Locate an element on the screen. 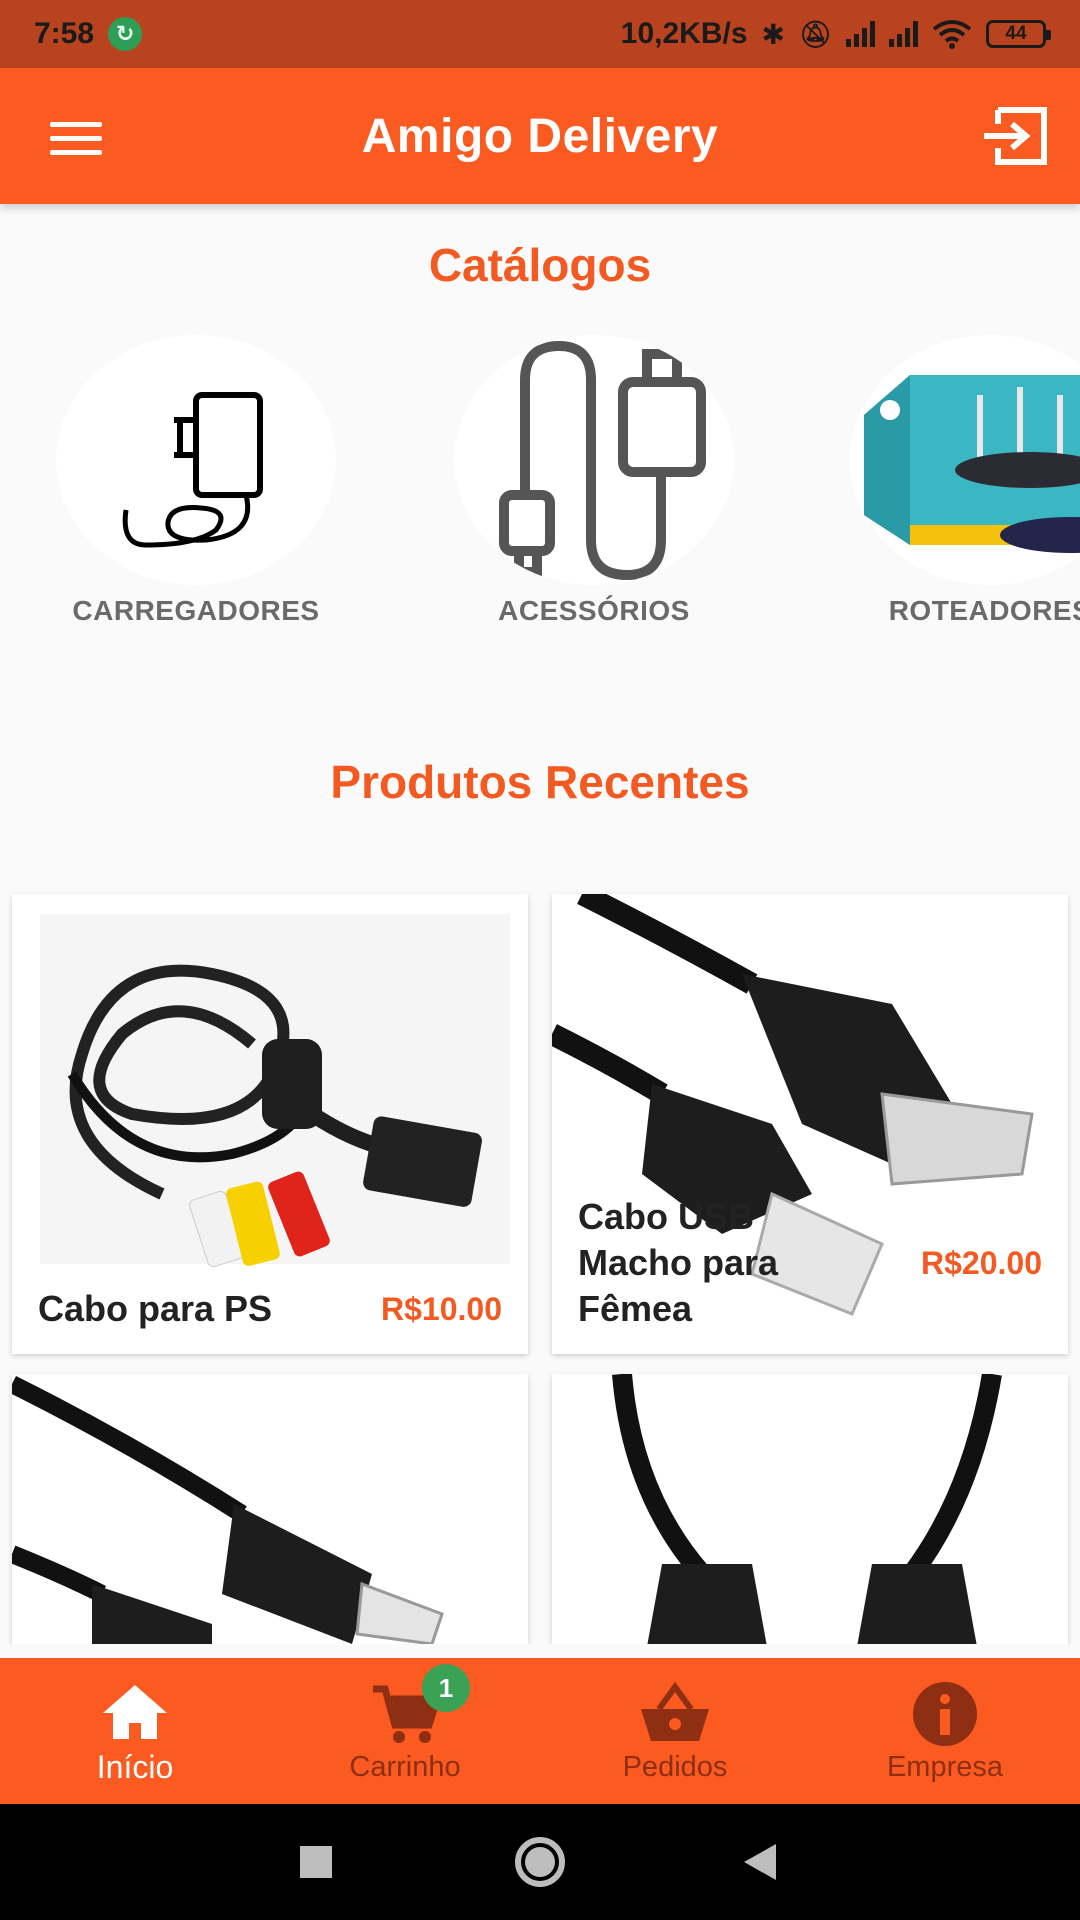 The image size is (1080, 1920). router-image is located at coordinates (972, 464).